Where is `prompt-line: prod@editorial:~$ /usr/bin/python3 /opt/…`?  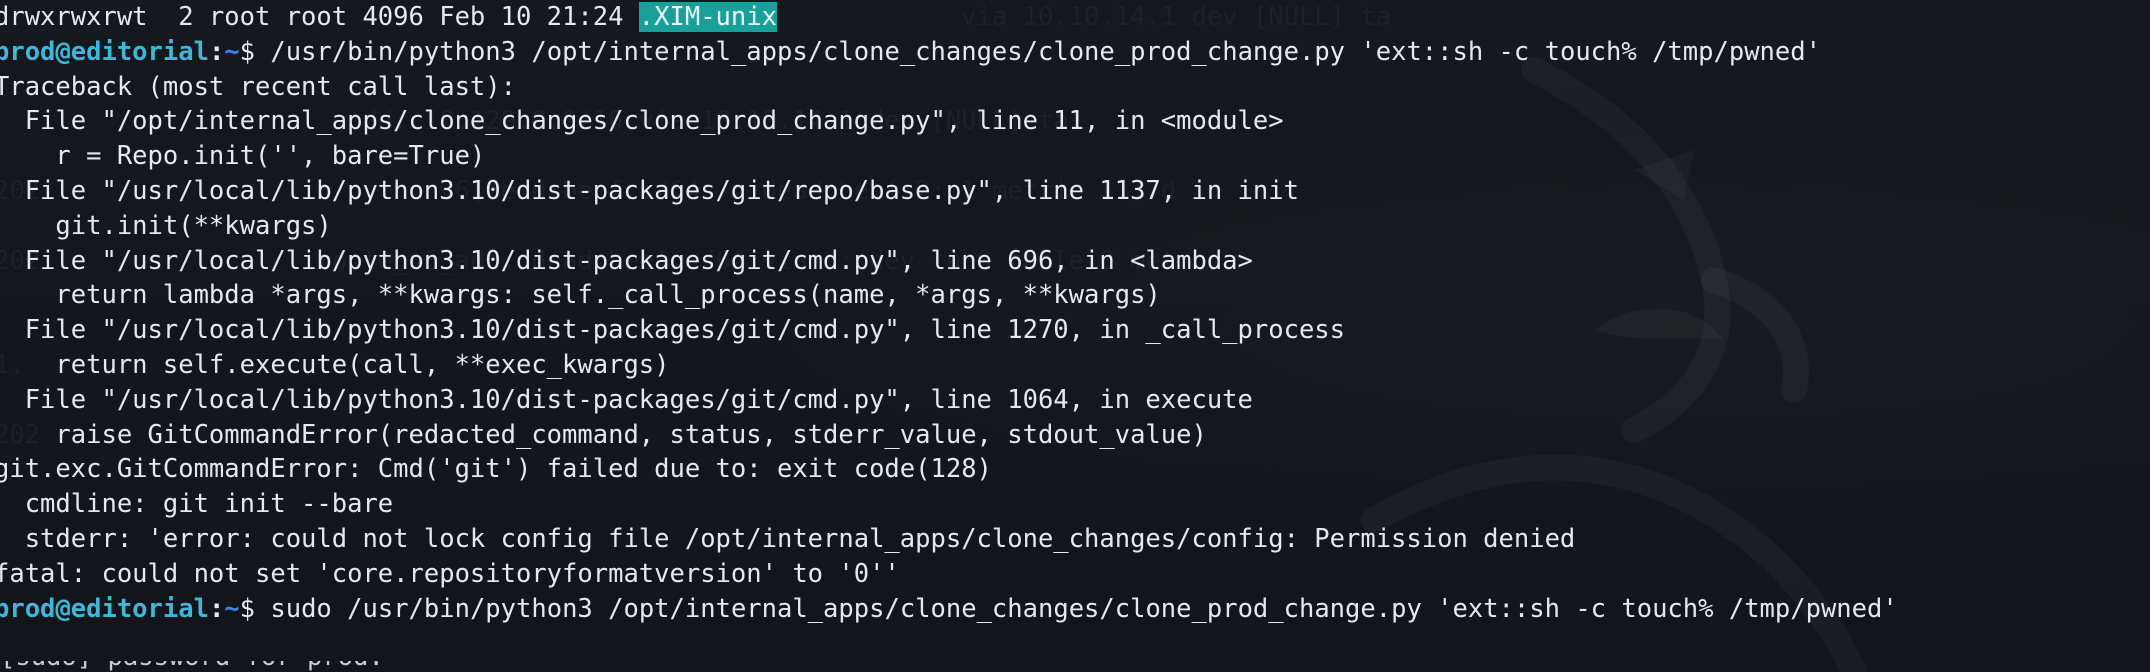 prompt-line: prod@editorial:~$ /usr/bin/python3 /opt/… is located at coordinates (949, 52).